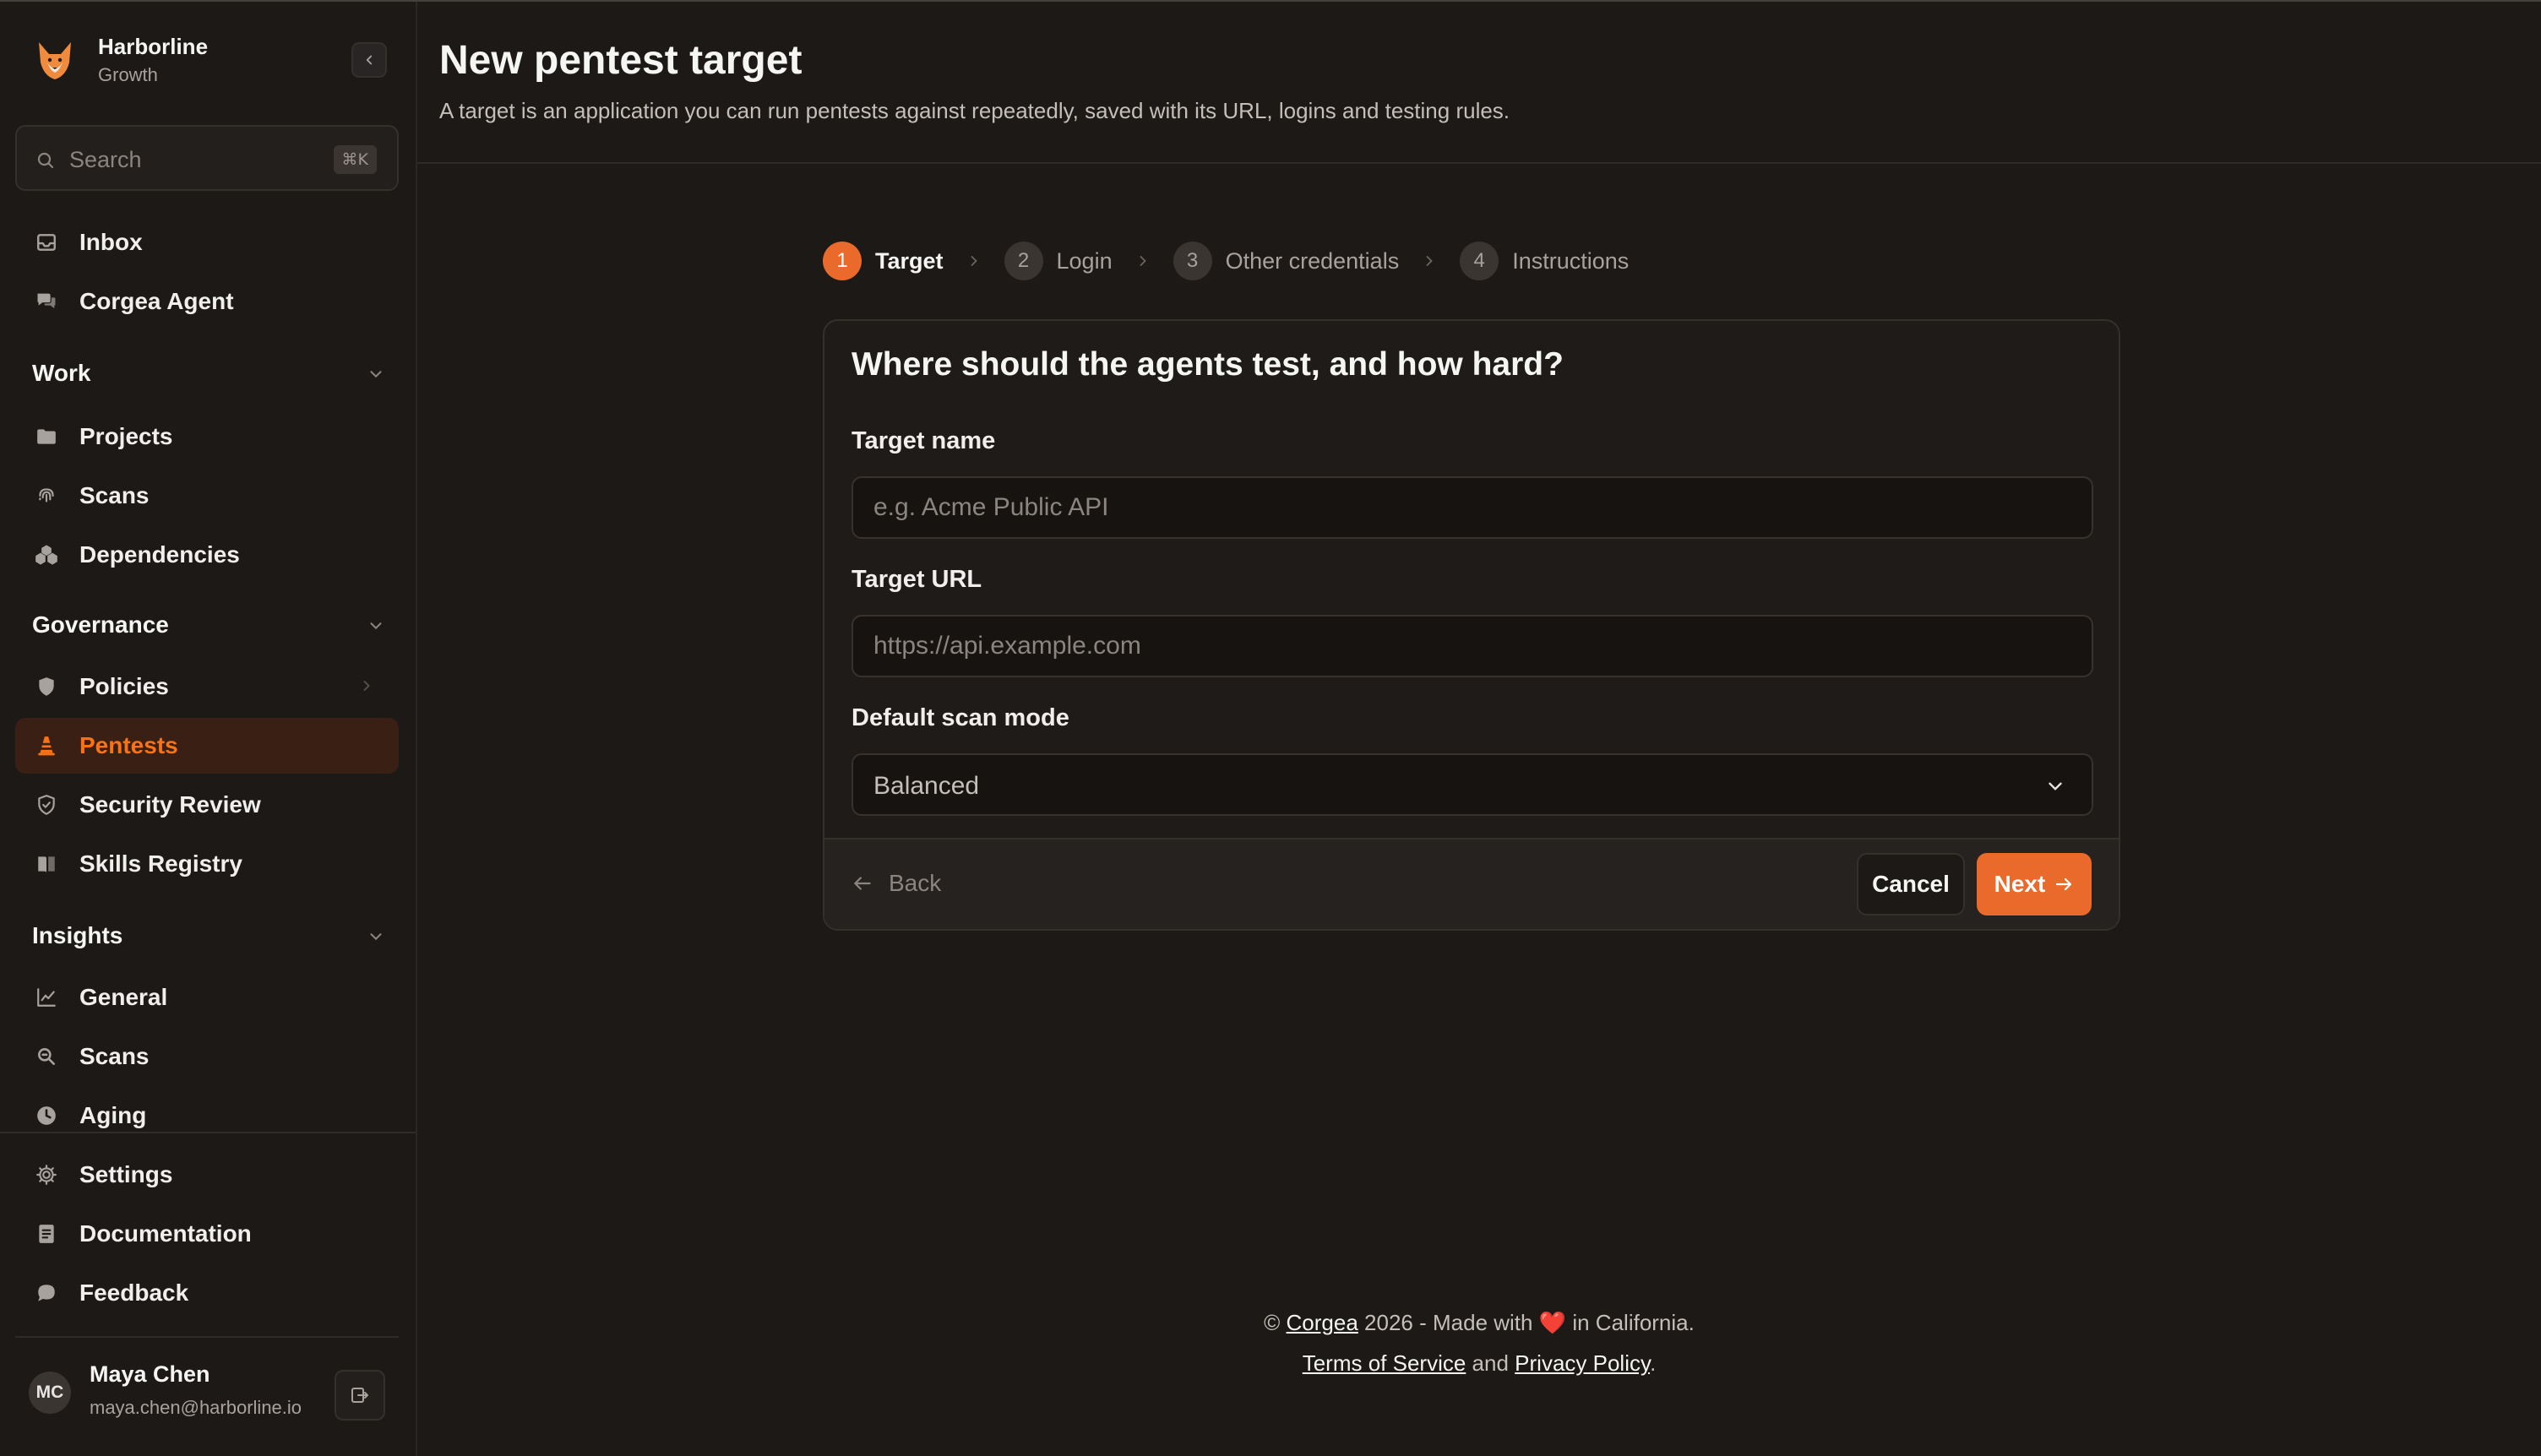 The width and height of the screenshot is (2541, 1456). What do you see at coordinates (2064, 884) in the screenshot?
I see `arrow-right-icon` at bounding box center [2064, 884].